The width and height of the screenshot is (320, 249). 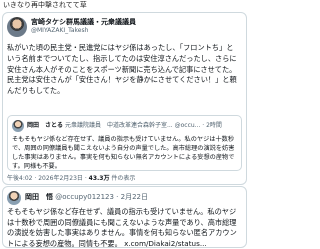 I want to click on caption: いきなり再中撃されてて草, so click(x=45, y=5).